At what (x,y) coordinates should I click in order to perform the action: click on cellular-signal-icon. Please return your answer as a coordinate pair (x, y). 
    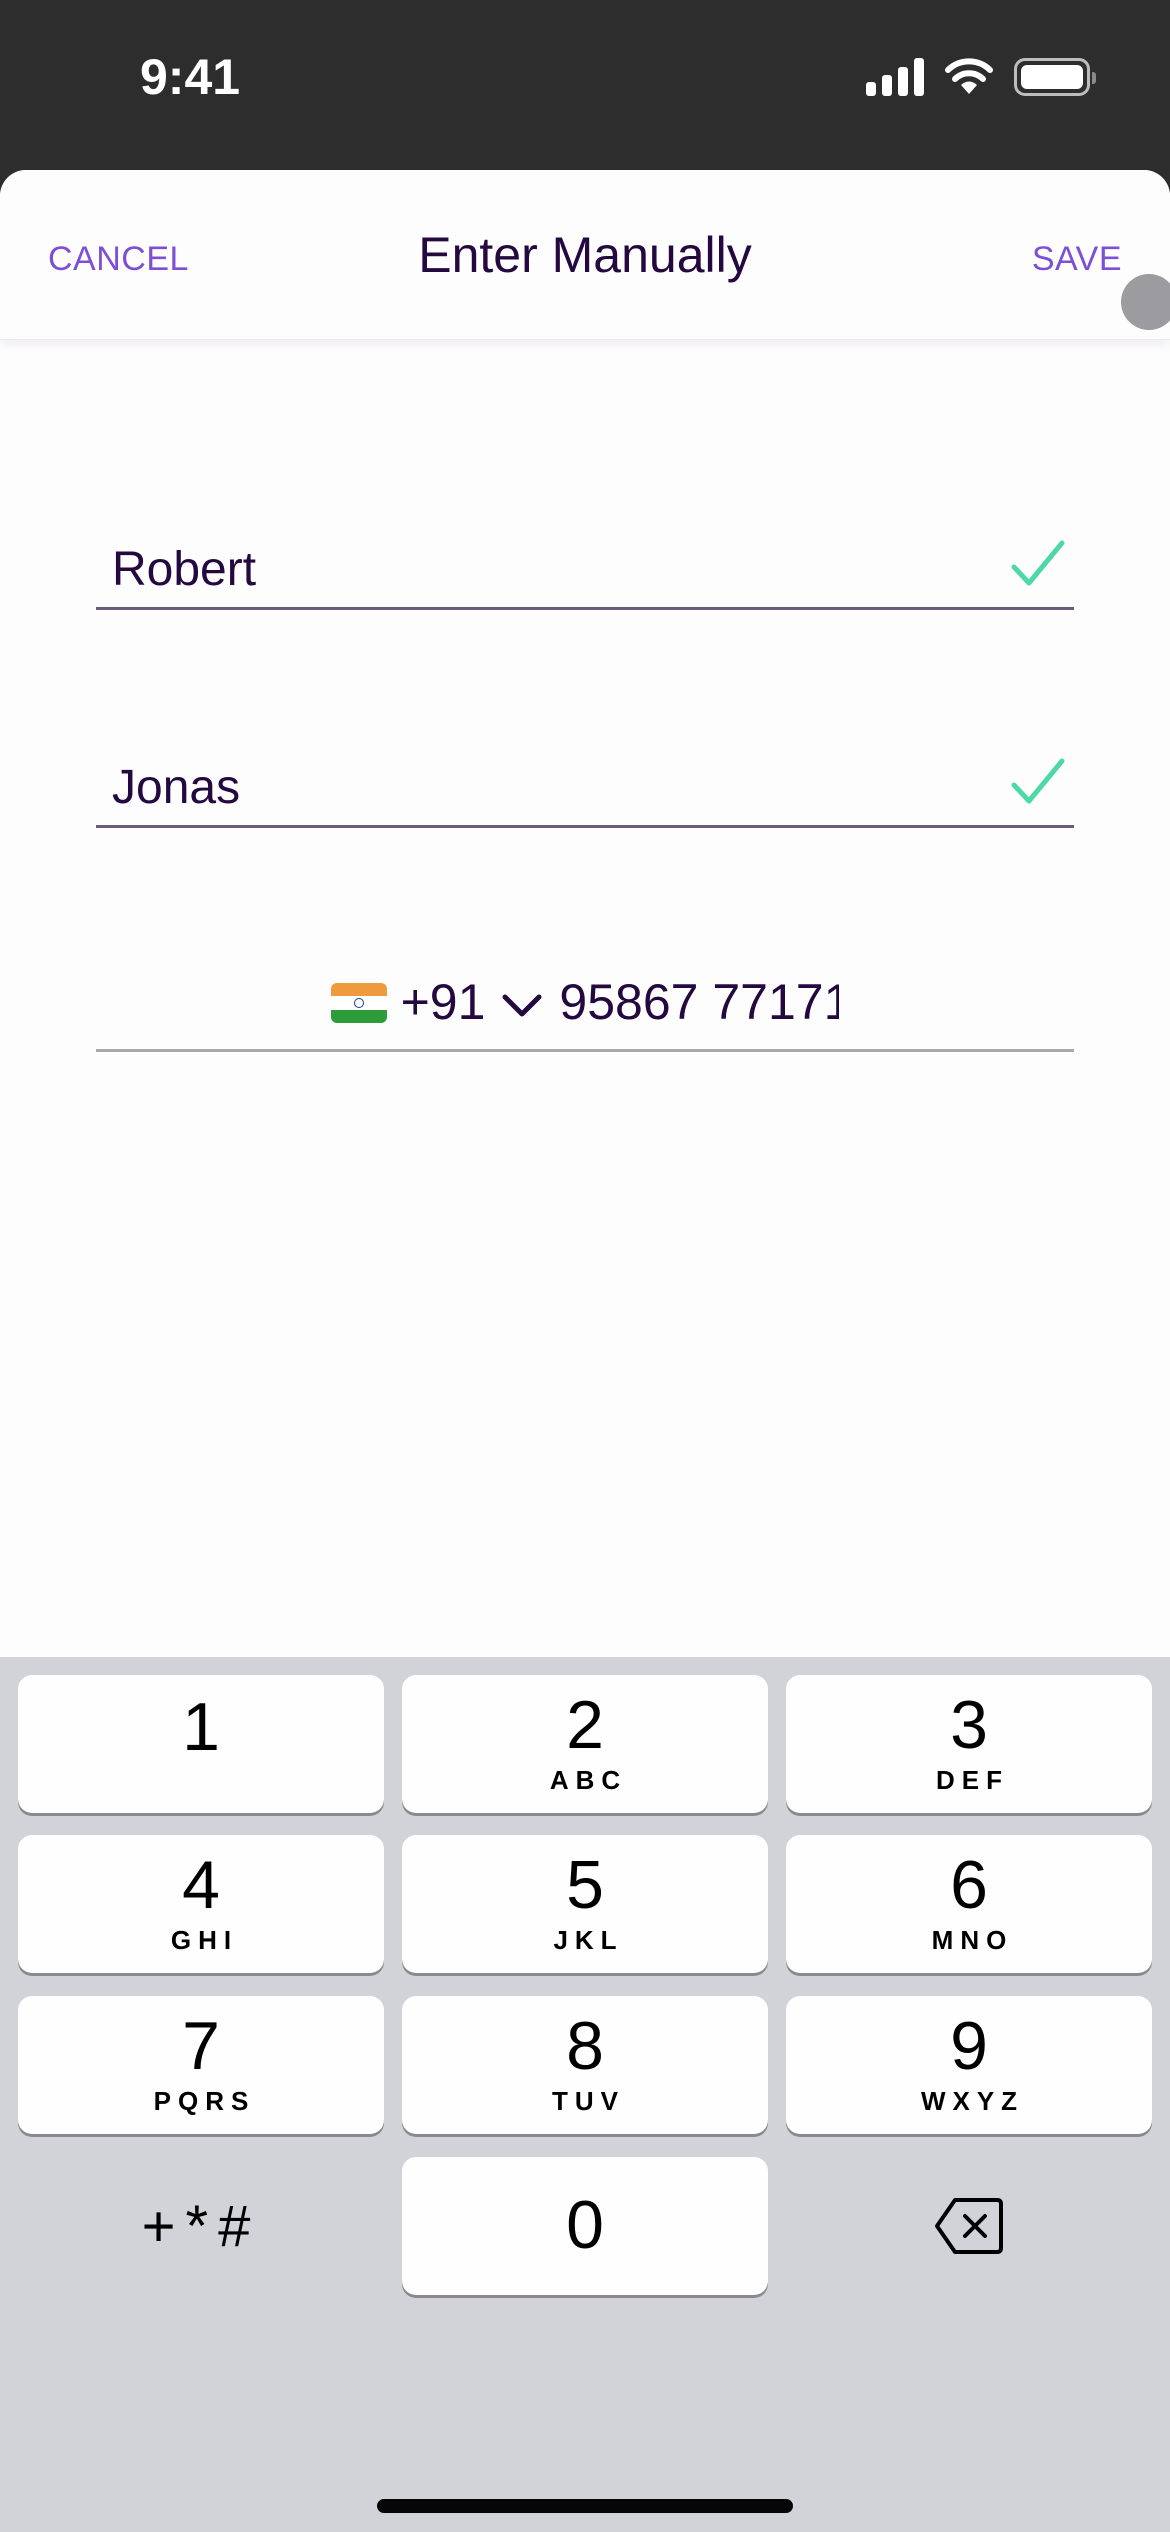
    Looking at the image, I should click on (895, 77).